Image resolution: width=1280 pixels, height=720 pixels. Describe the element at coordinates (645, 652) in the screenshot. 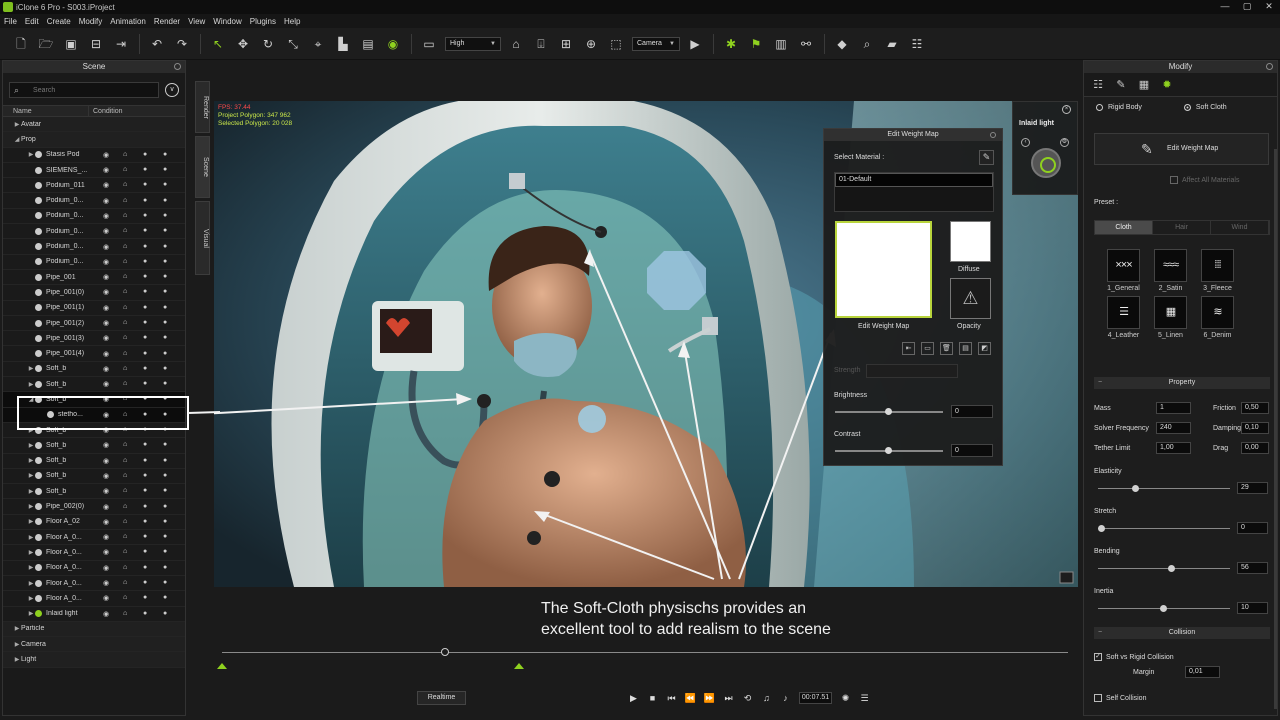

I see `timeline-track` at that location.